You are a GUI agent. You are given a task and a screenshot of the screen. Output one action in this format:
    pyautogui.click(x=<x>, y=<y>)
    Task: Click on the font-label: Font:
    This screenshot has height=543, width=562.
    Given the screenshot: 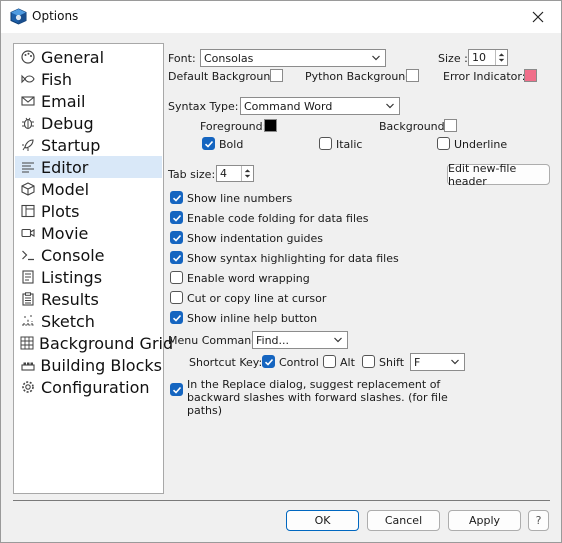 What is the action you would take?
    pyautogui.click(x=182, y=58)
    